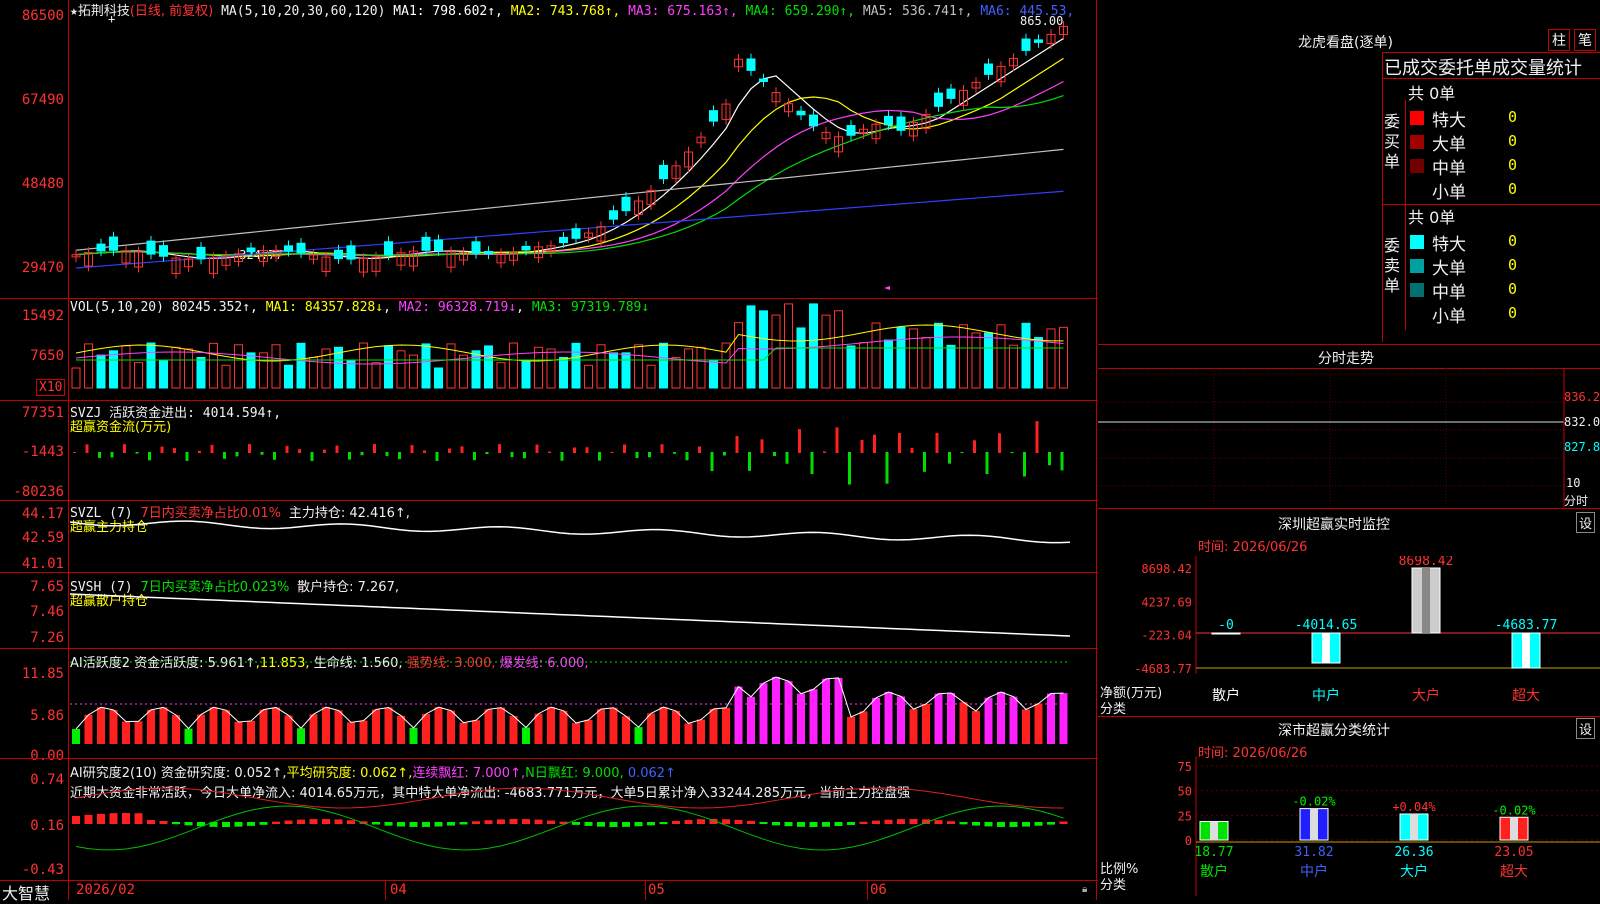 This screenshot has height=904, width=1600. I want to click on sc-tick: 75, so click(1185, 767).